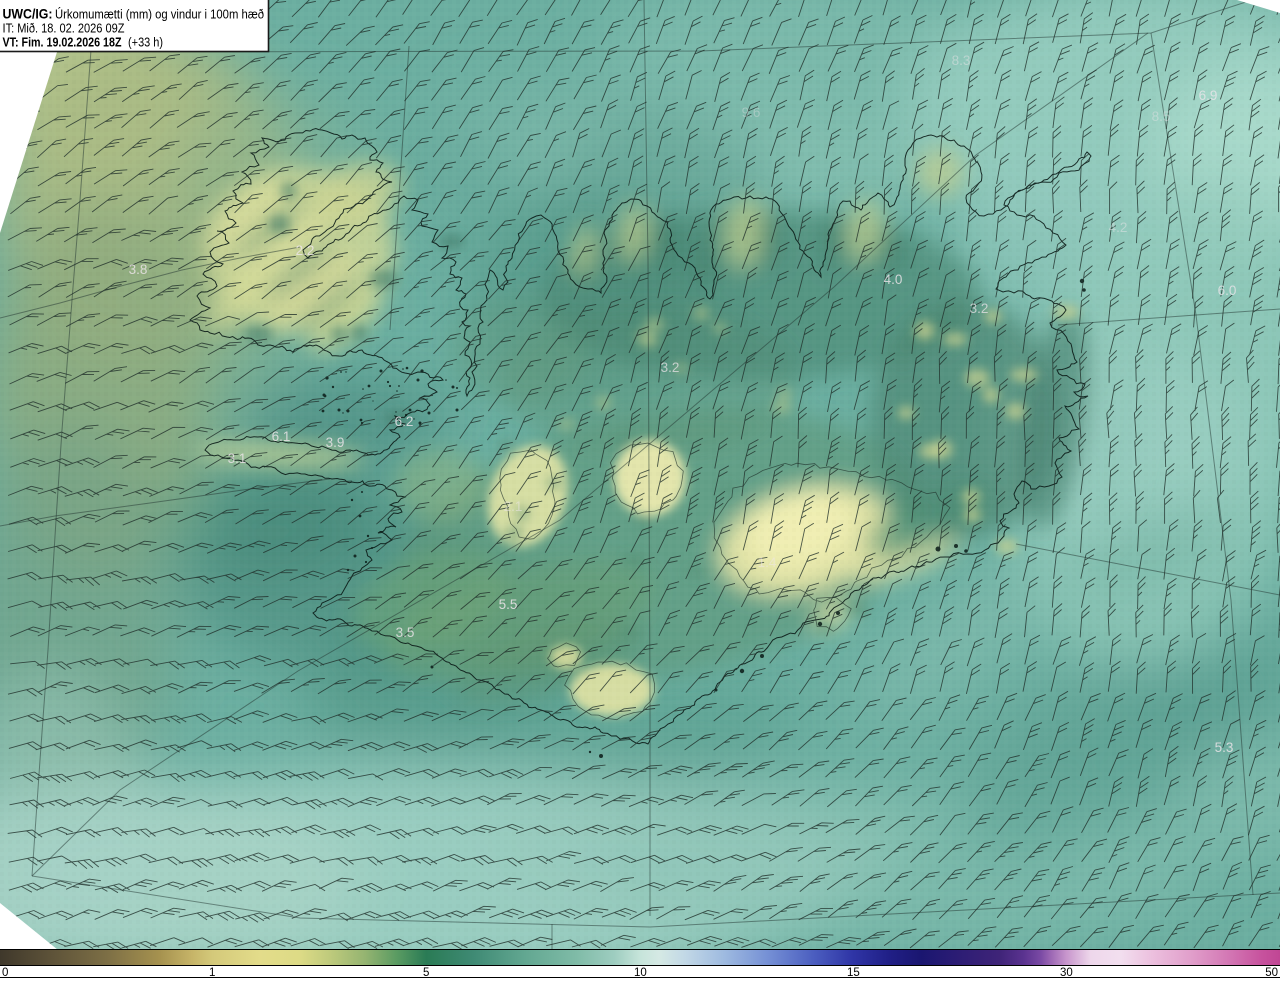  I want to click on svg-text: 6.2, so click(404, 421).